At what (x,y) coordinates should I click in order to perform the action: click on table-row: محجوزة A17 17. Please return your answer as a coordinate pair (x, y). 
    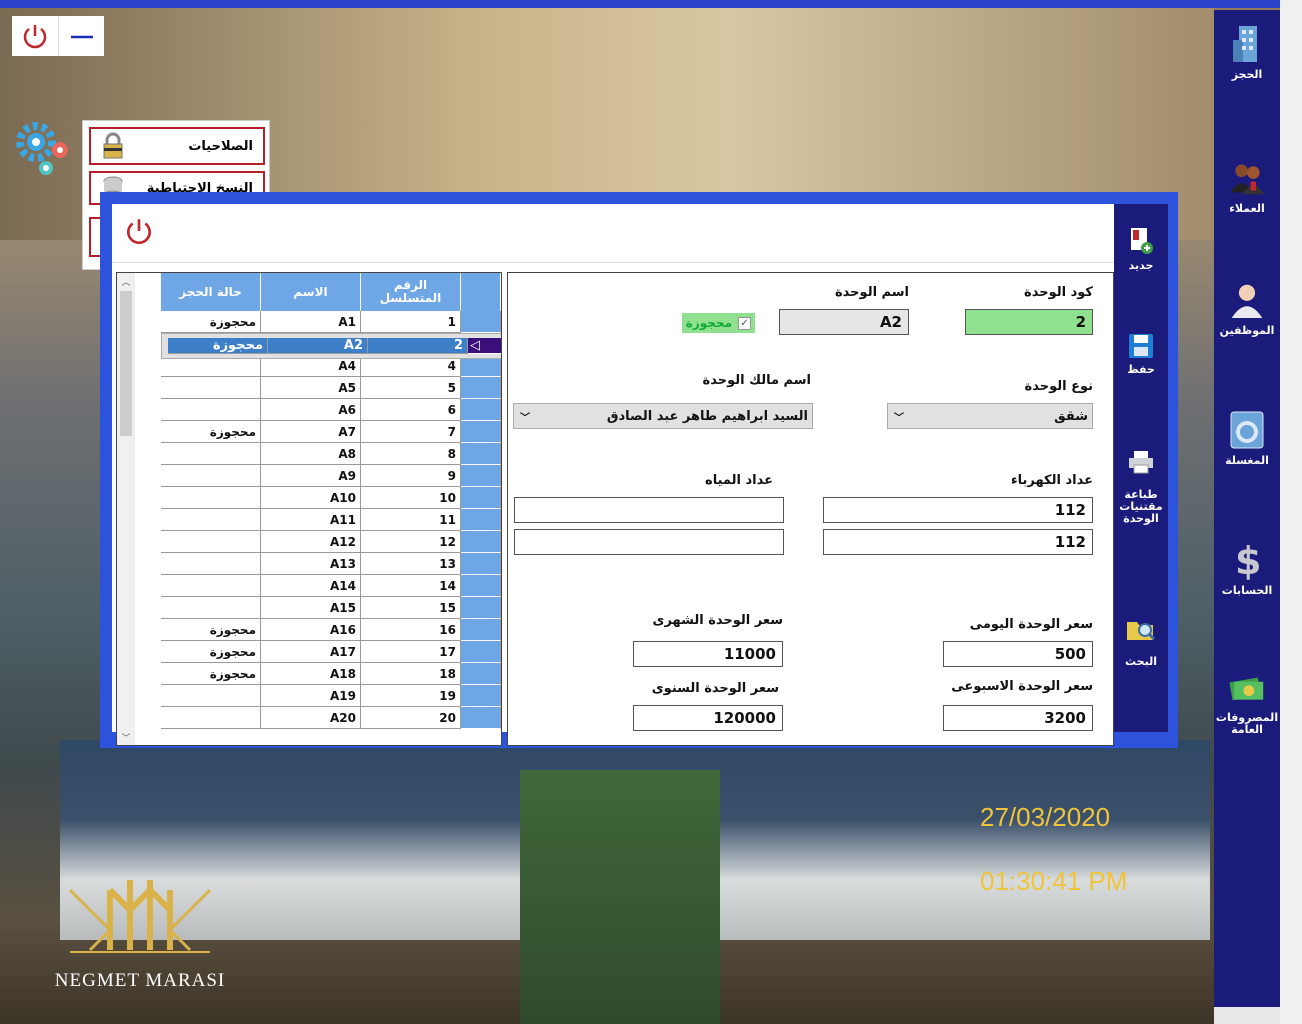
    Looking at the image, I should click on (331, 652).